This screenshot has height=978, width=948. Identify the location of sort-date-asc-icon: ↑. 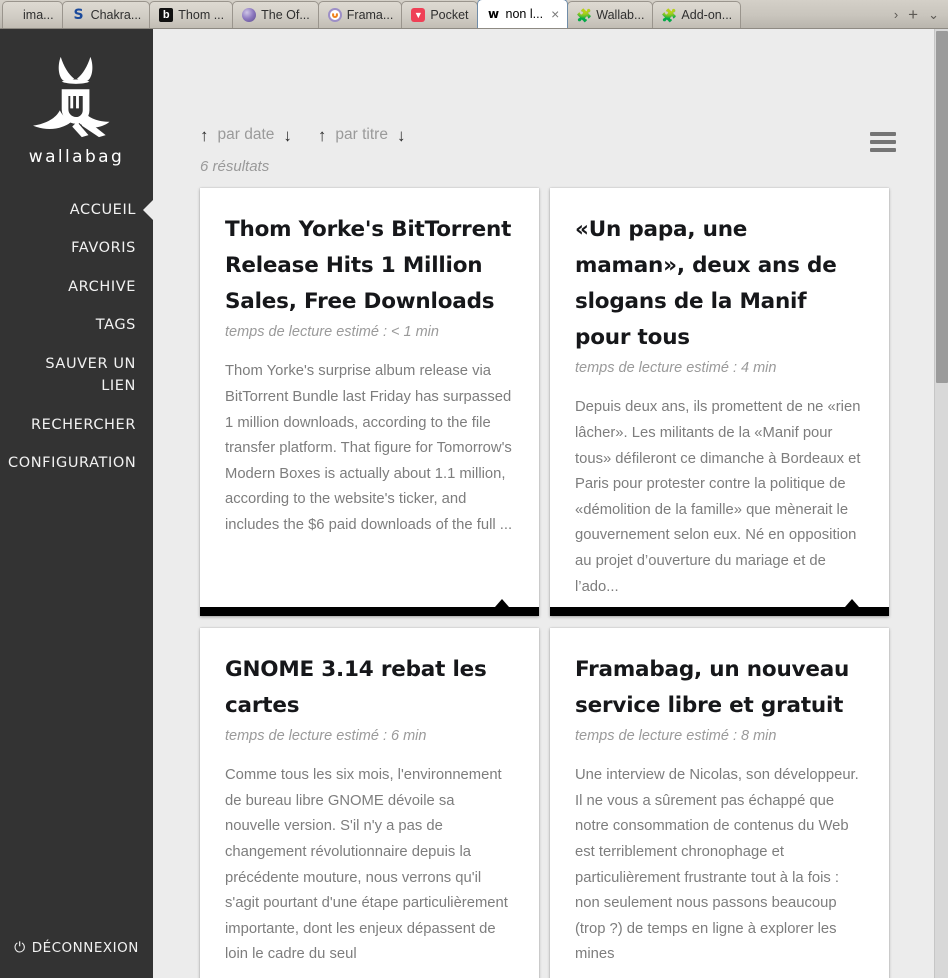
(204, 135).